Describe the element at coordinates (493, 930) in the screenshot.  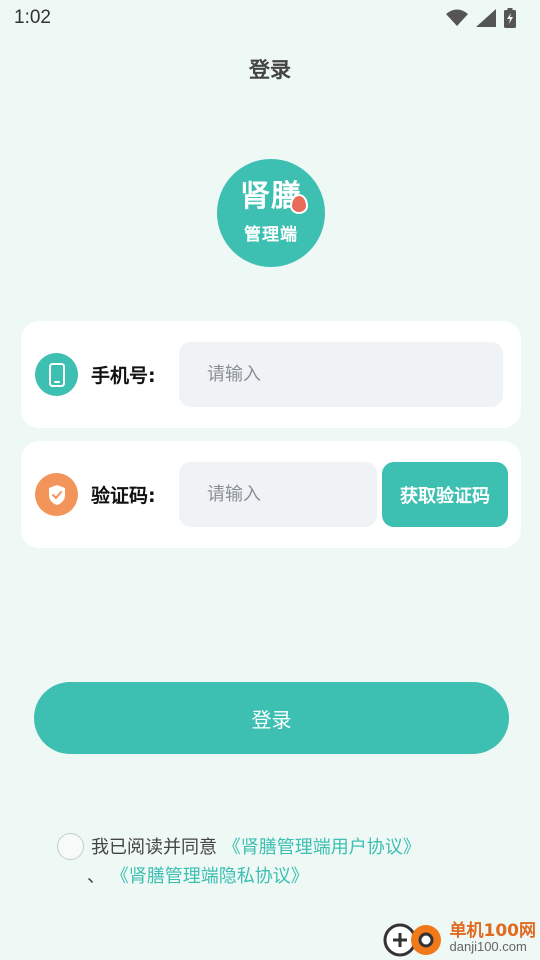
I see `watermark-cn: 单机100网` at that location.